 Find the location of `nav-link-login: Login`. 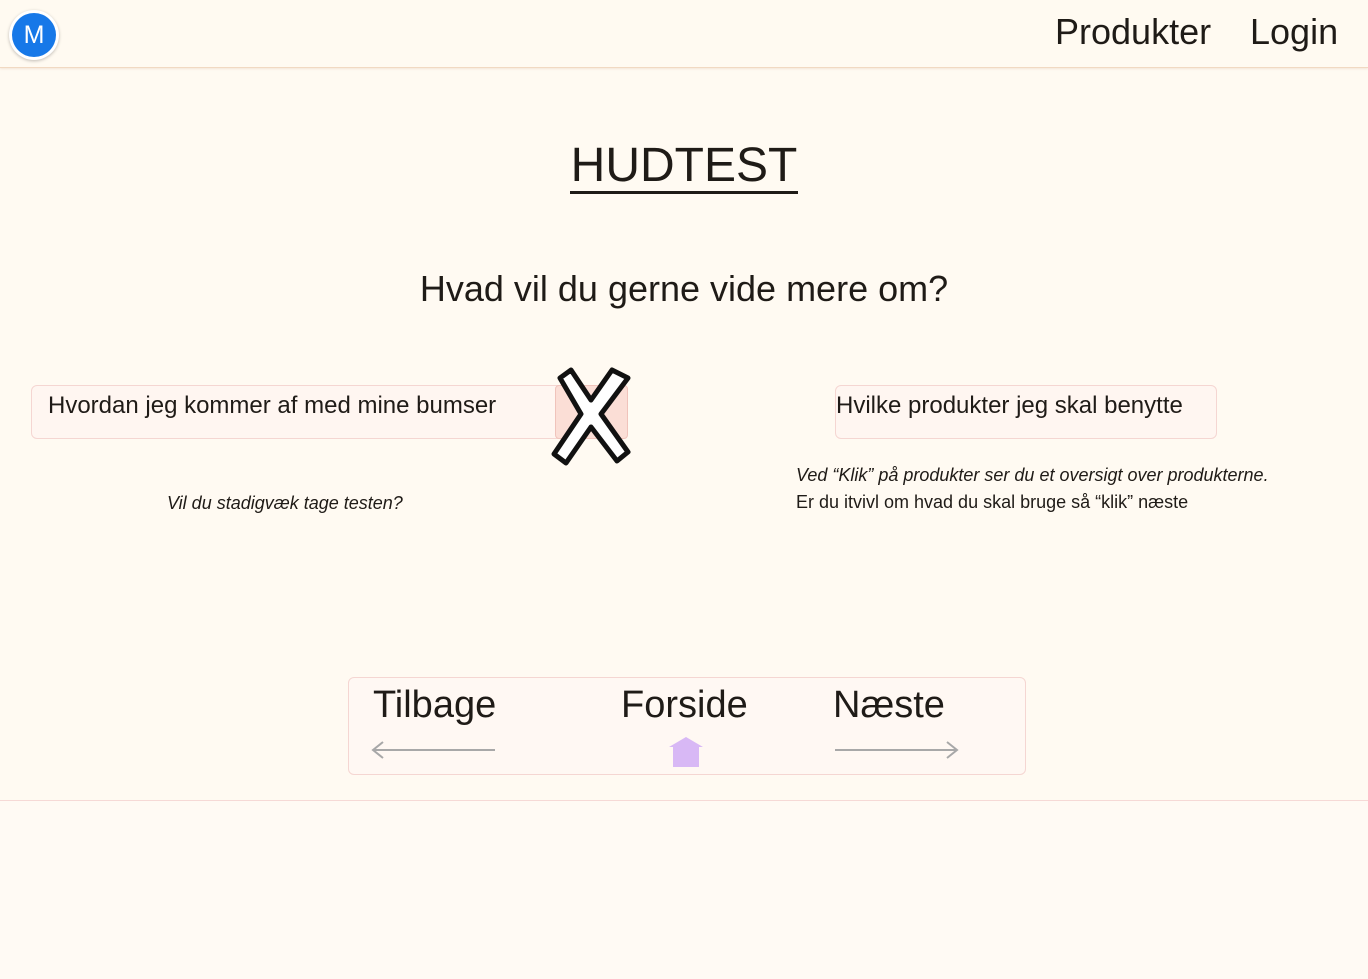

nav-link-login: Login is located at coordinates (1294, 32).